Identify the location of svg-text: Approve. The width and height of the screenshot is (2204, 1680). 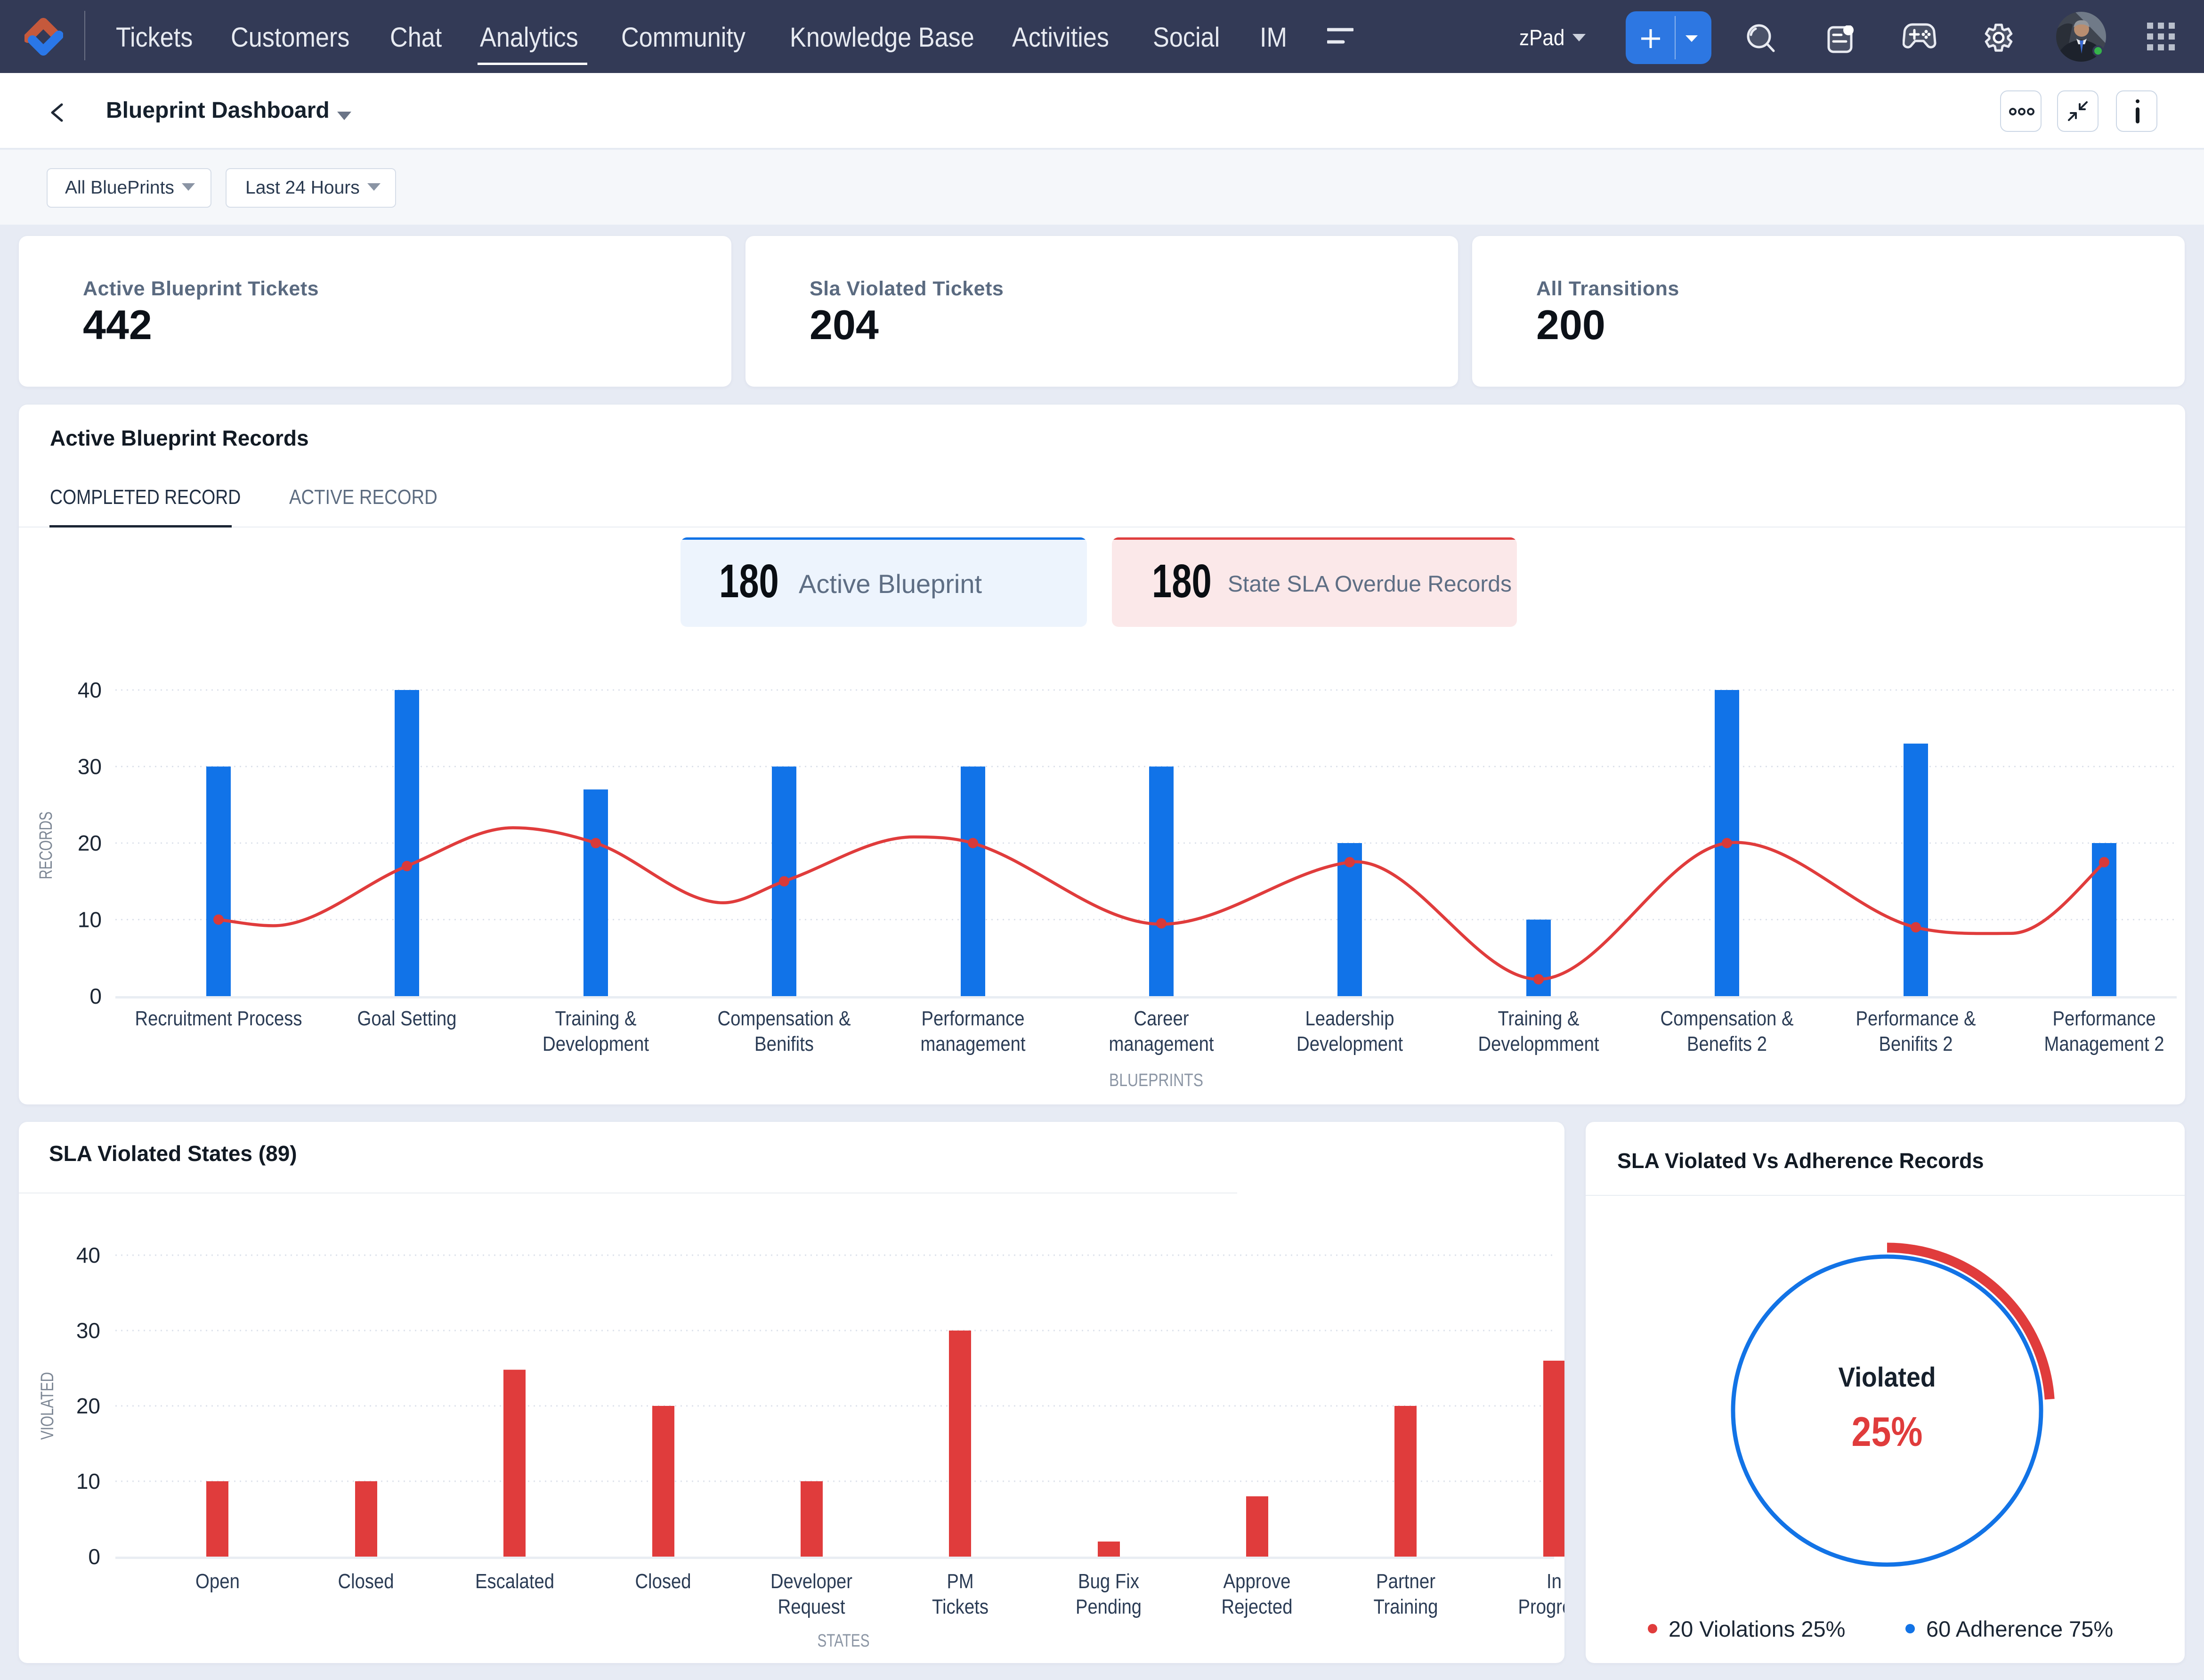
(1257, 1581).